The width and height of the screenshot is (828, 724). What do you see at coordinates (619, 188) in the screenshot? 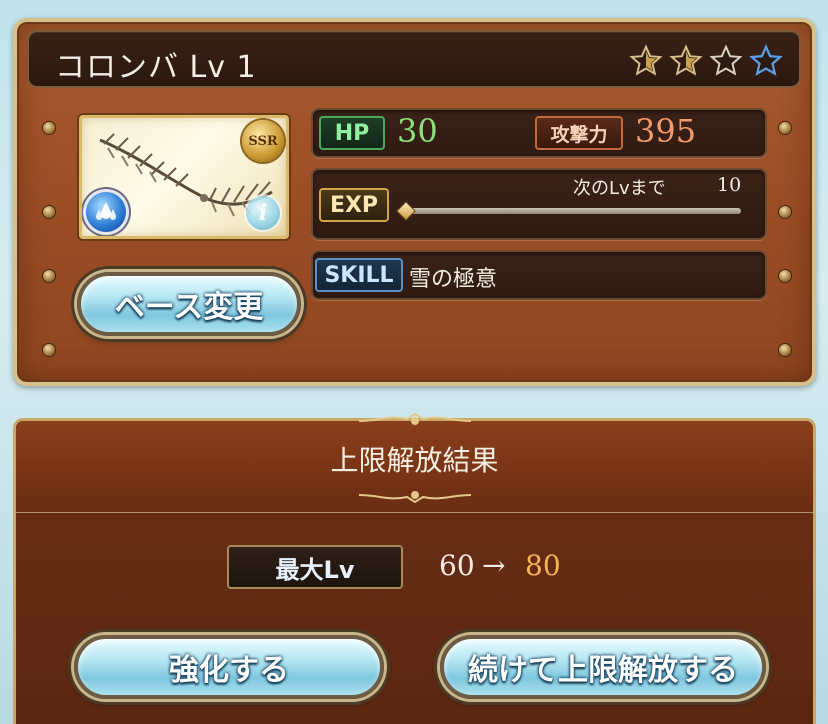
I see `next-lv-label: 次のLvまで` at bounding box center [619, 188].